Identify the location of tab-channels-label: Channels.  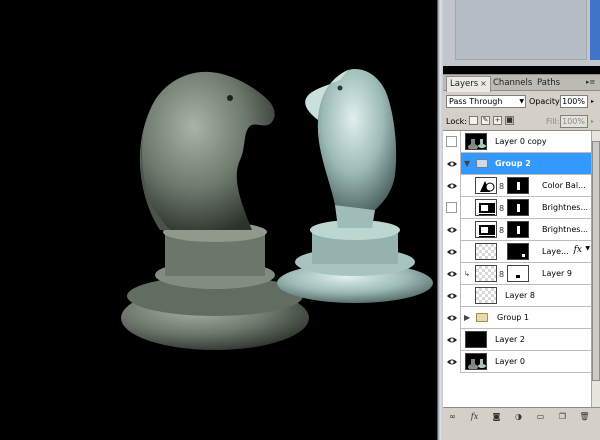
(513, 83).